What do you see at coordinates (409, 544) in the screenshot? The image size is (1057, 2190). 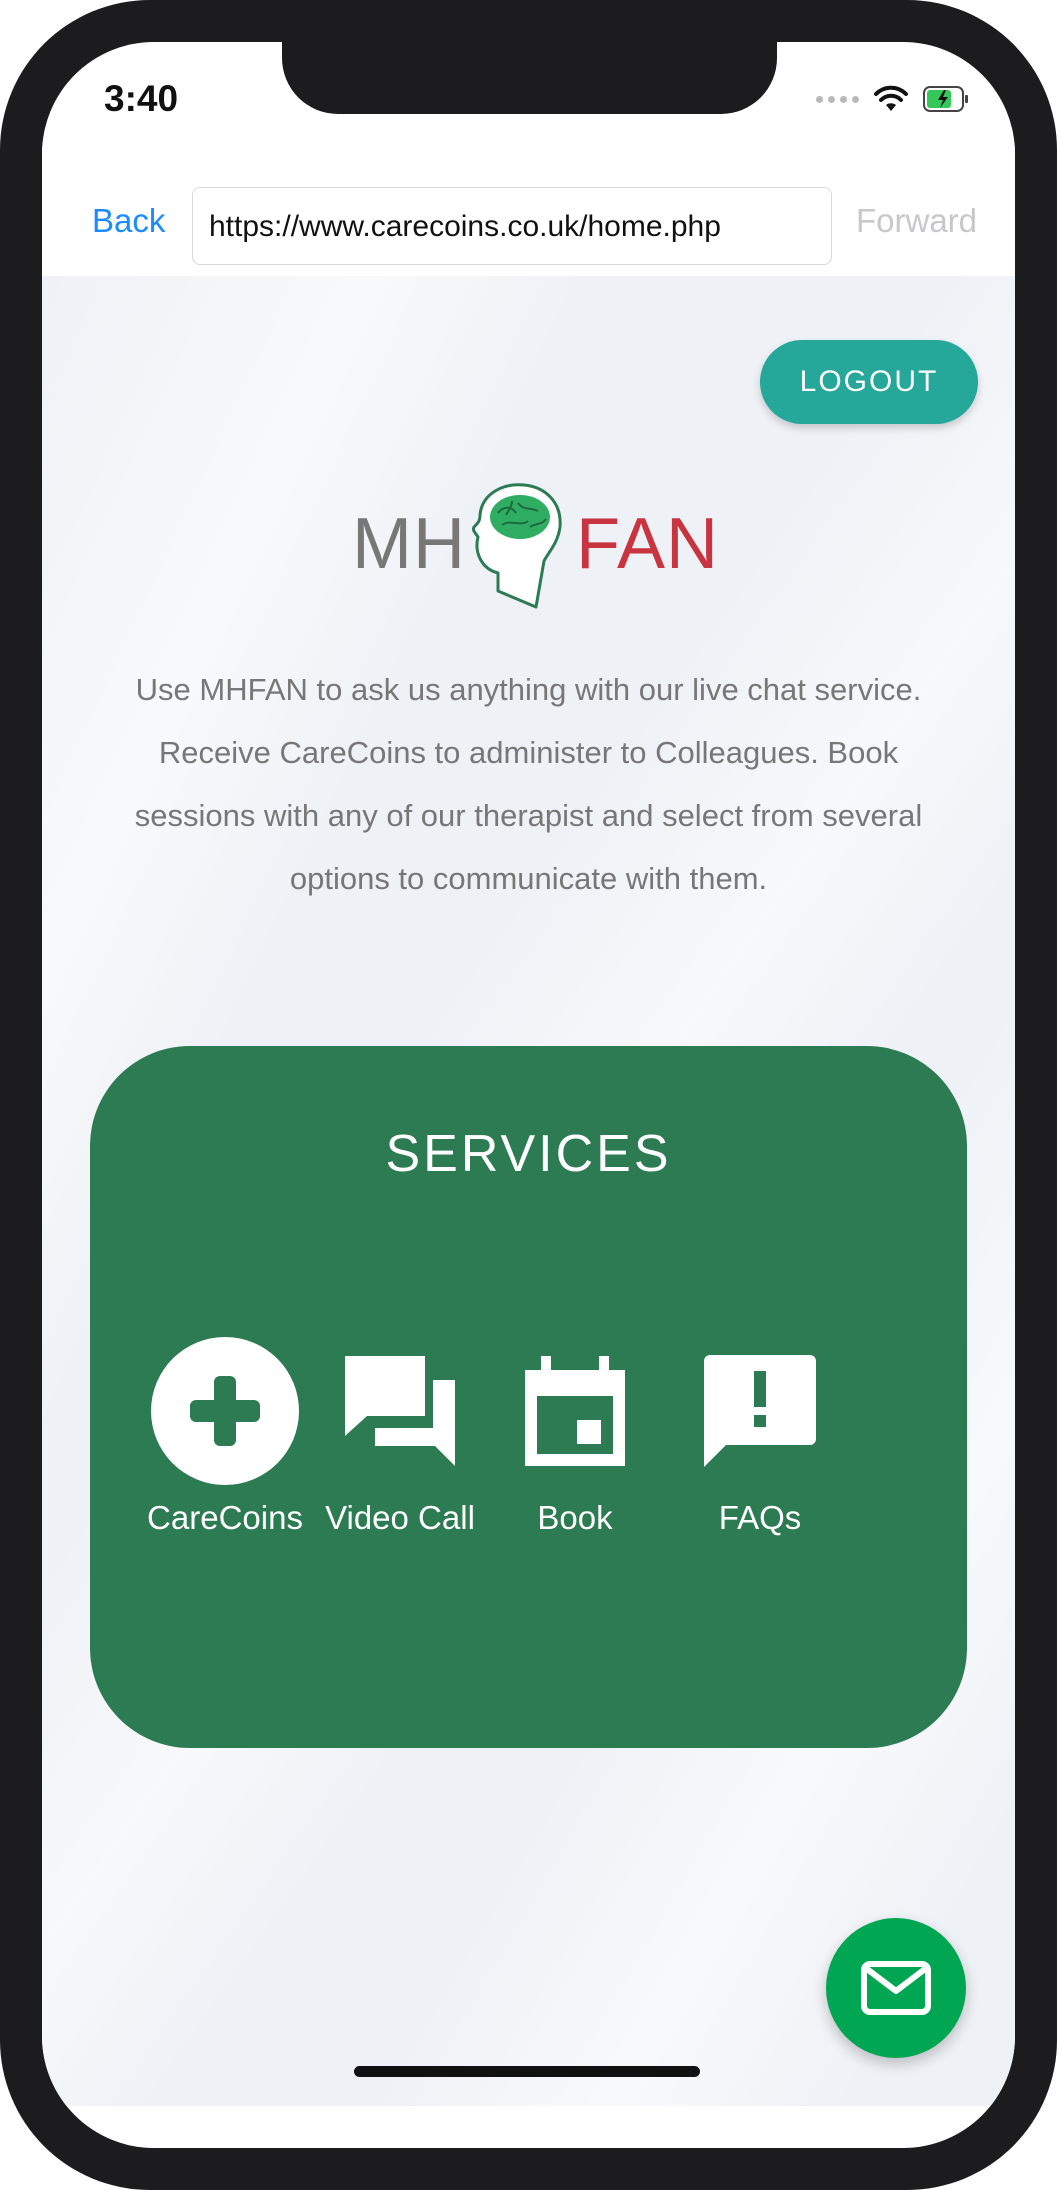 I see `logo-text-left: MH` at bounding box center [409, 544].